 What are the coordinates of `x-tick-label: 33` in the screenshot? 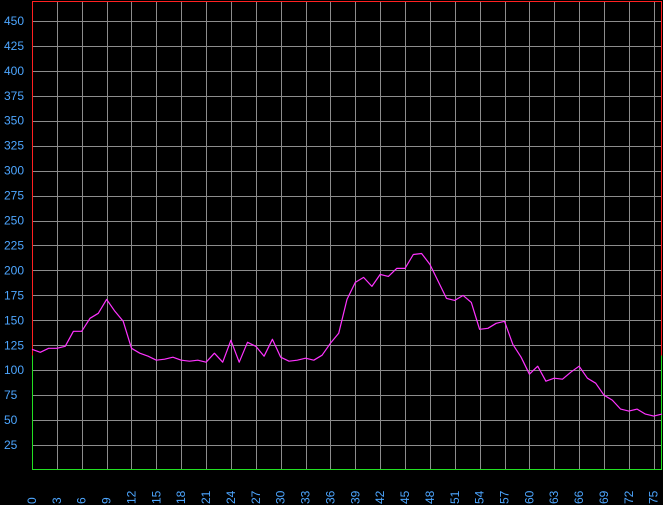 It's located at (306, 497).